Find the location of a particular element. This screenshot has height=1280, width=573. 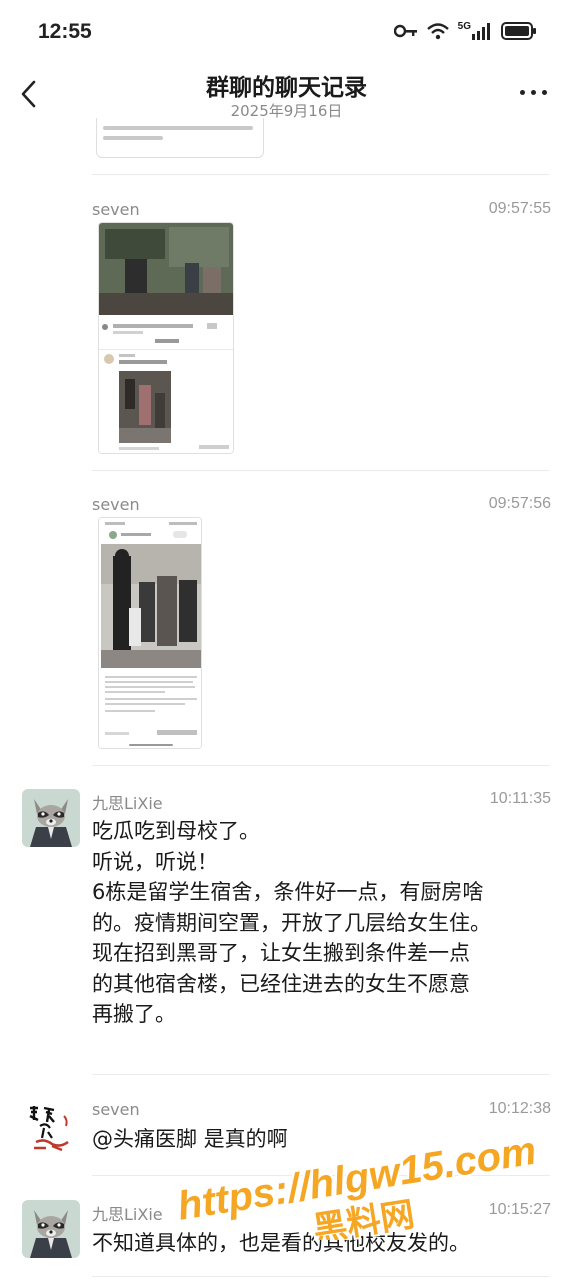

message-line: 6栋是留学生宿舍，条件好一点，有厨房啥 is located at coordinates (288, 892).